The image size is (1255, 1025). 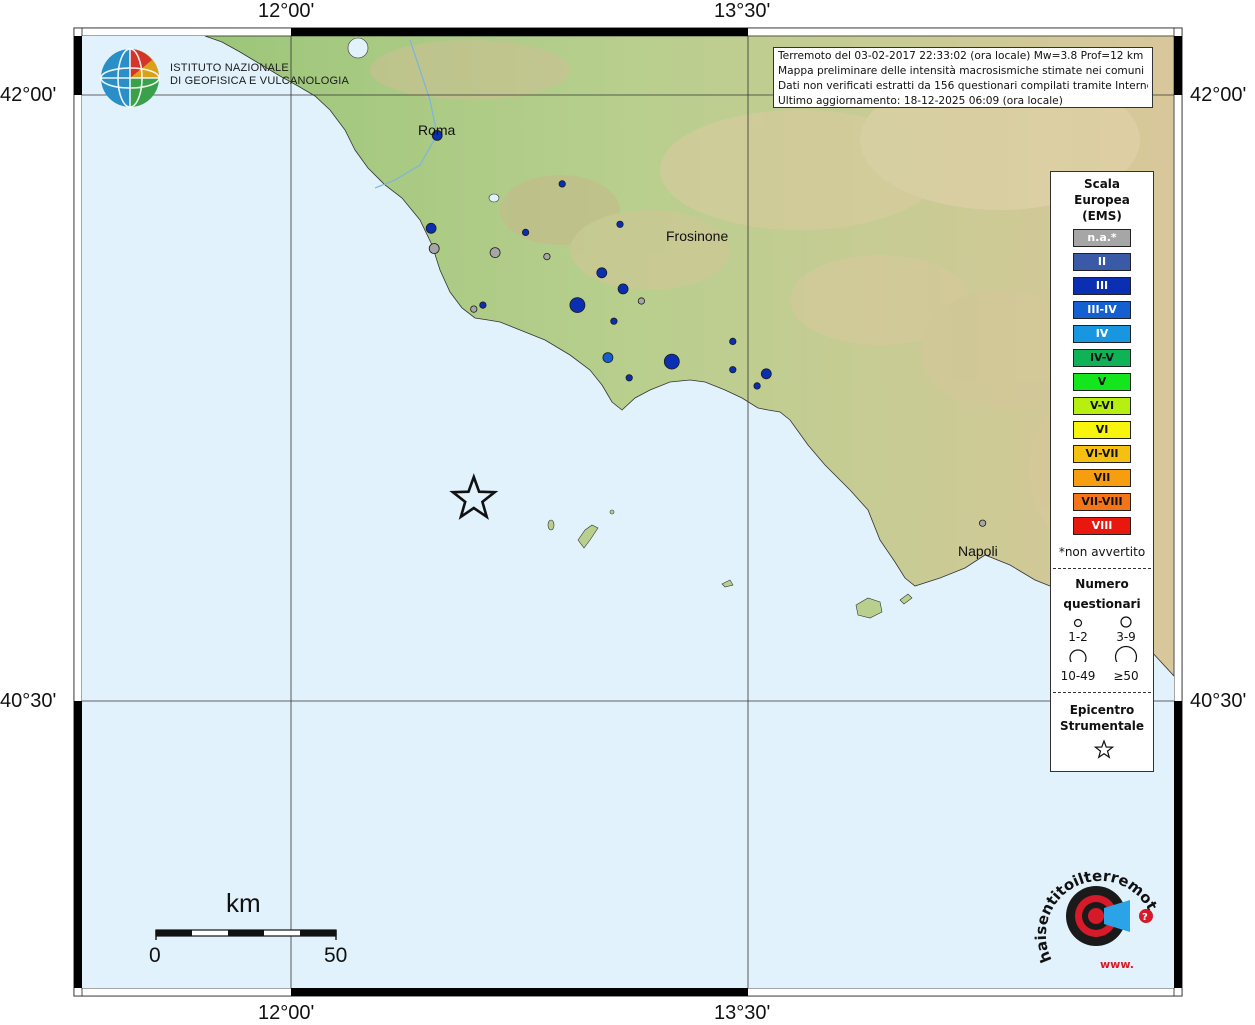 I want to click on ems-class-6: V, so click(x=1102, y=382).